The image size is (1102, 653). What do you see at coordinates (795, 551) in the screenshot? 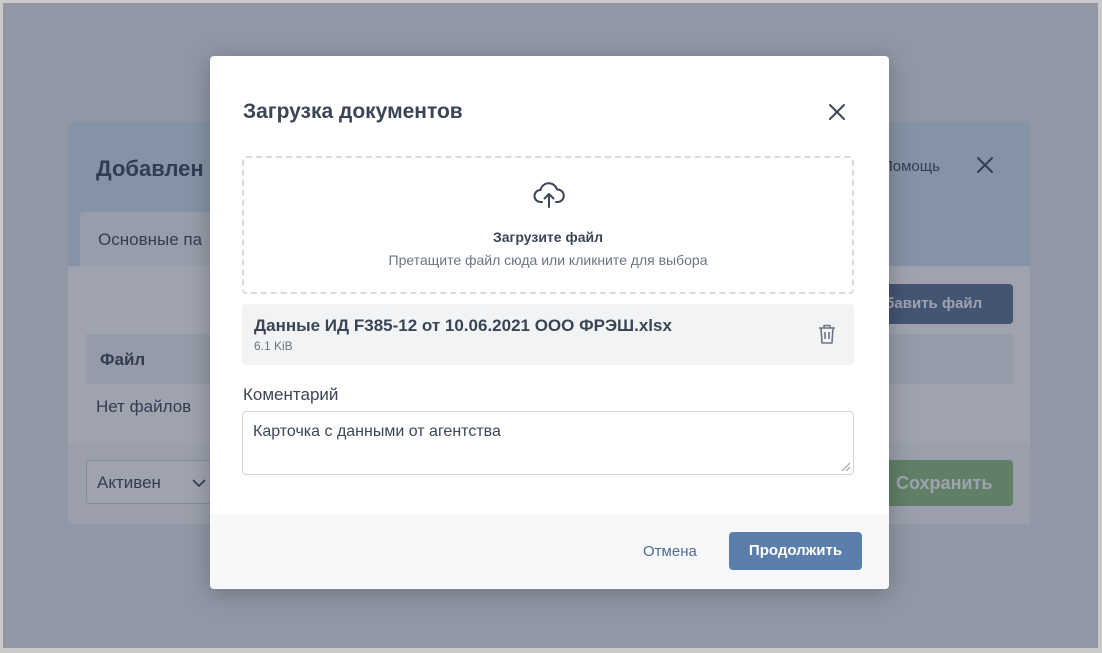
I see `continue-button: Продолжить` at bounding box center [795, 551].